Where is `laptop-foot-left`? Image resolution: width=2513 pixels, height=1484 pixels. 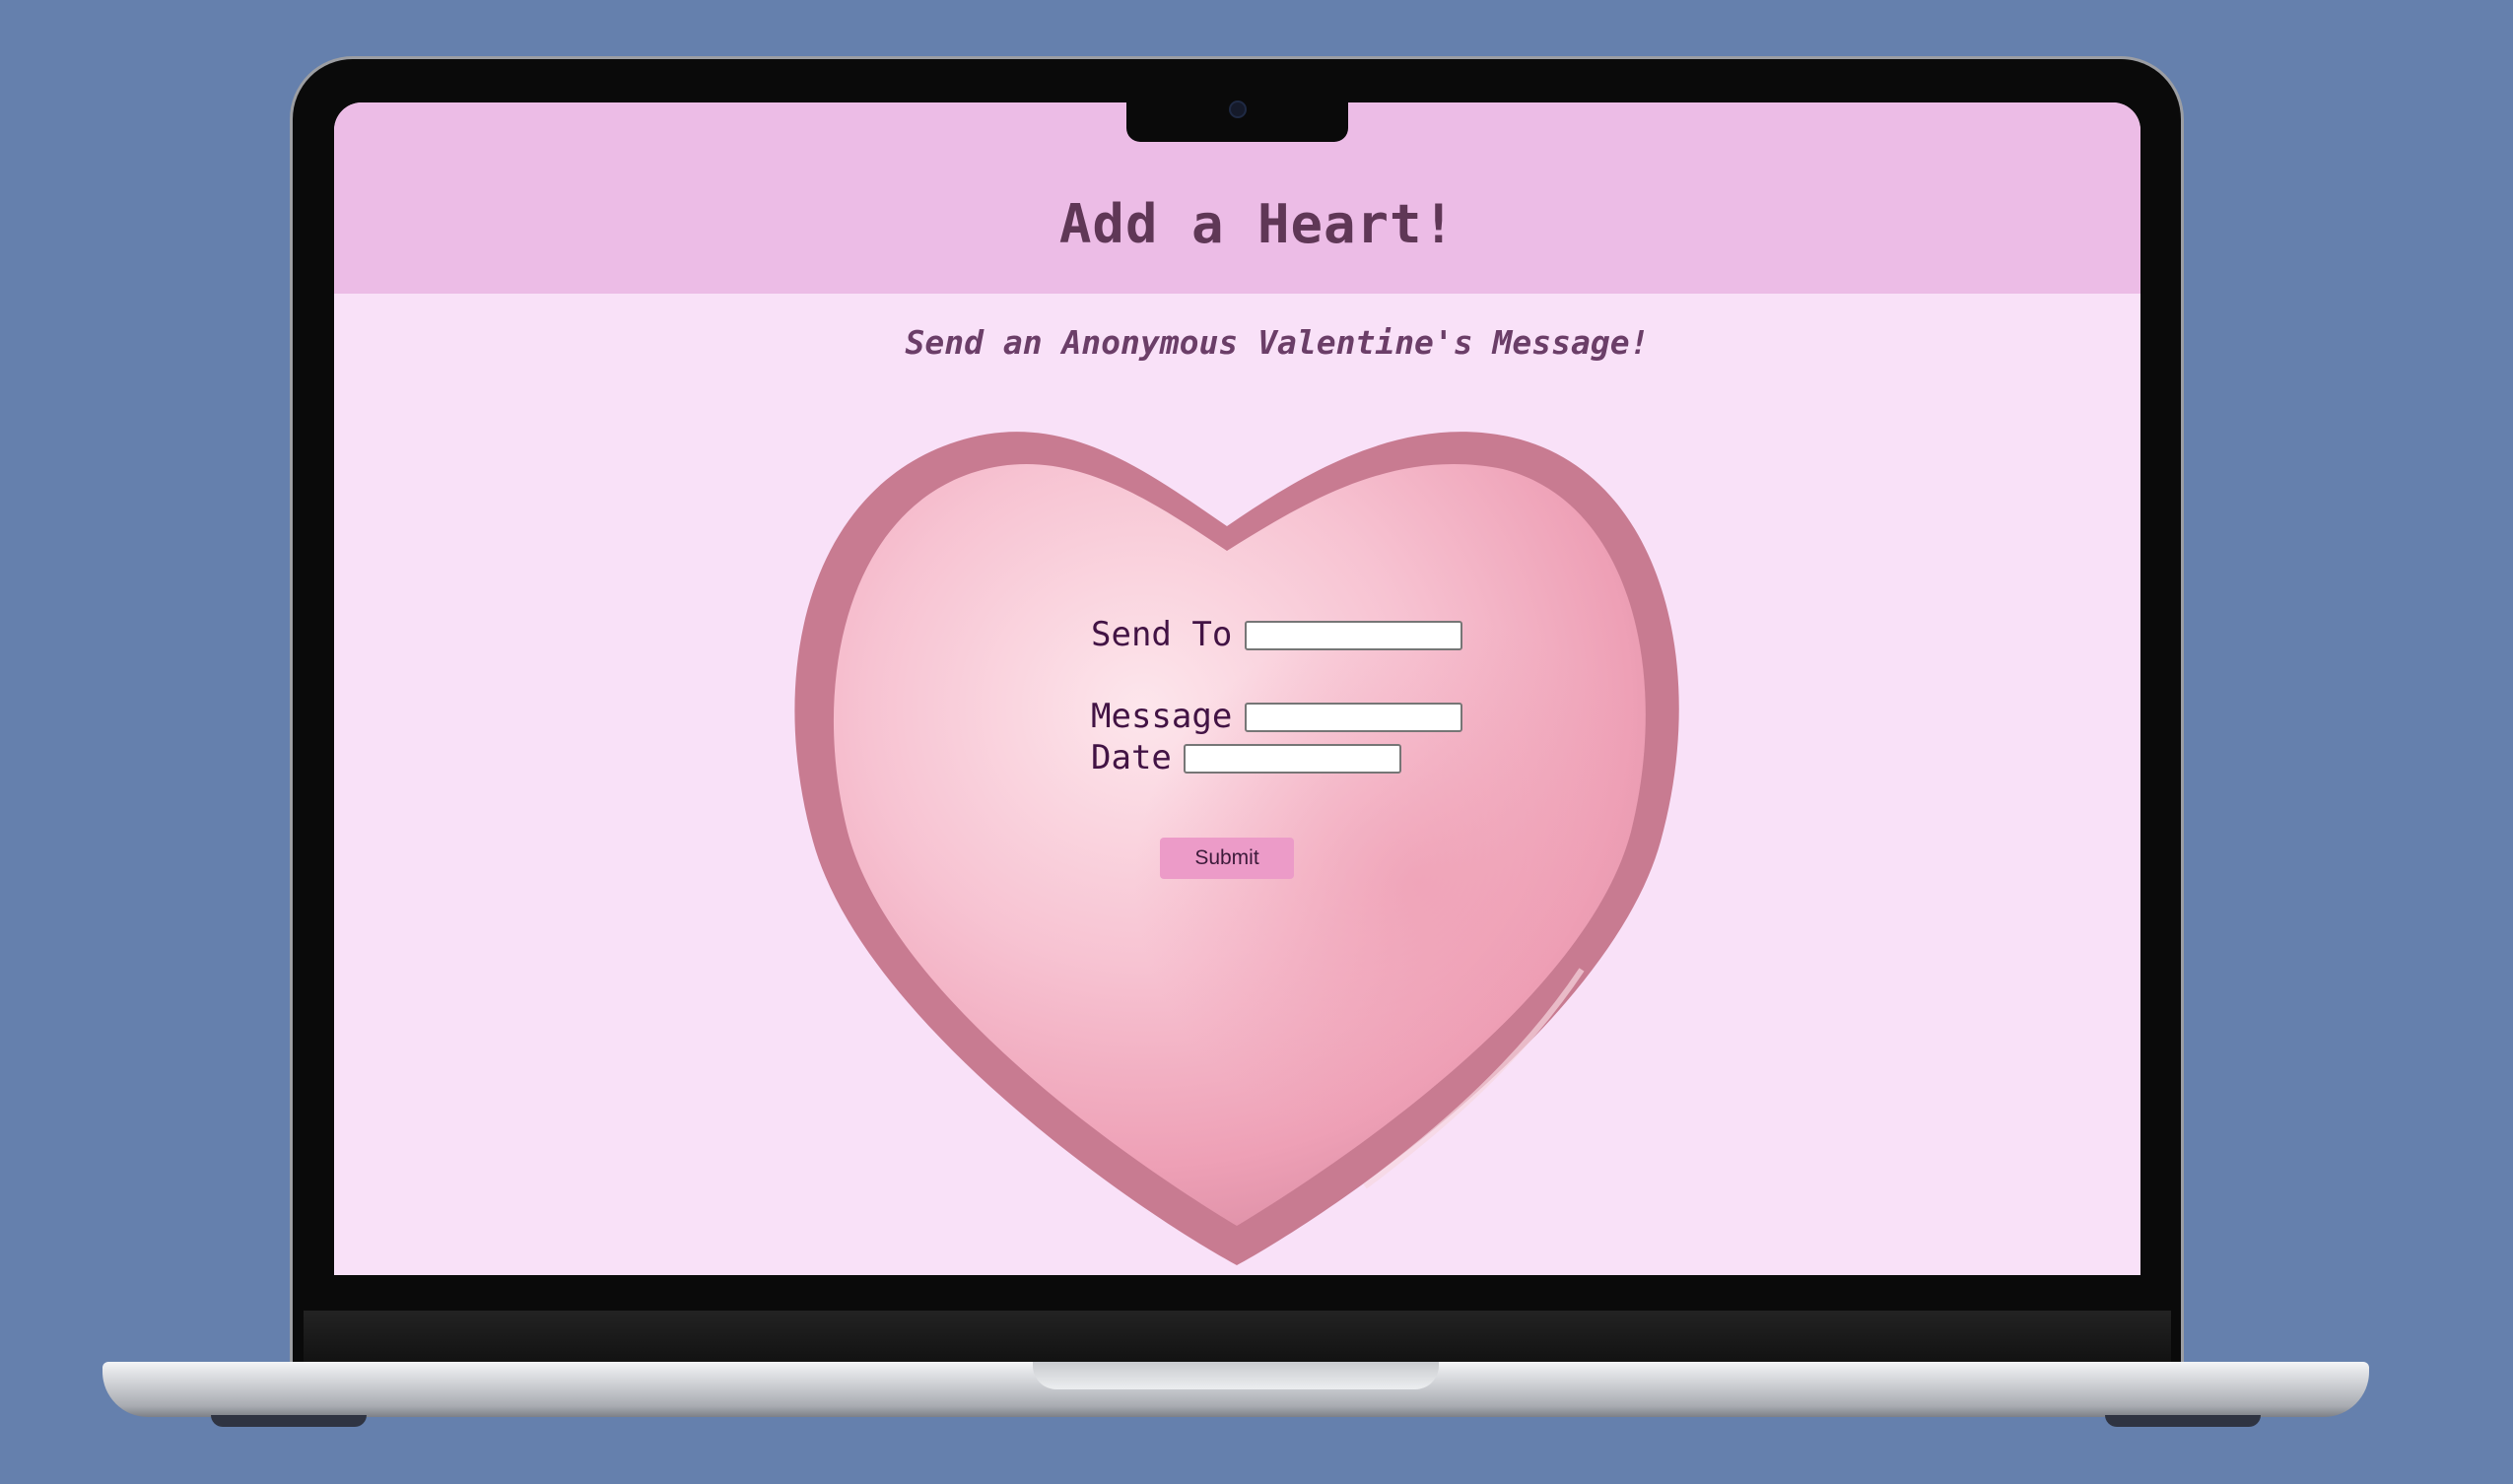 laptop-foot-left is located at coordinates (289, 1421).